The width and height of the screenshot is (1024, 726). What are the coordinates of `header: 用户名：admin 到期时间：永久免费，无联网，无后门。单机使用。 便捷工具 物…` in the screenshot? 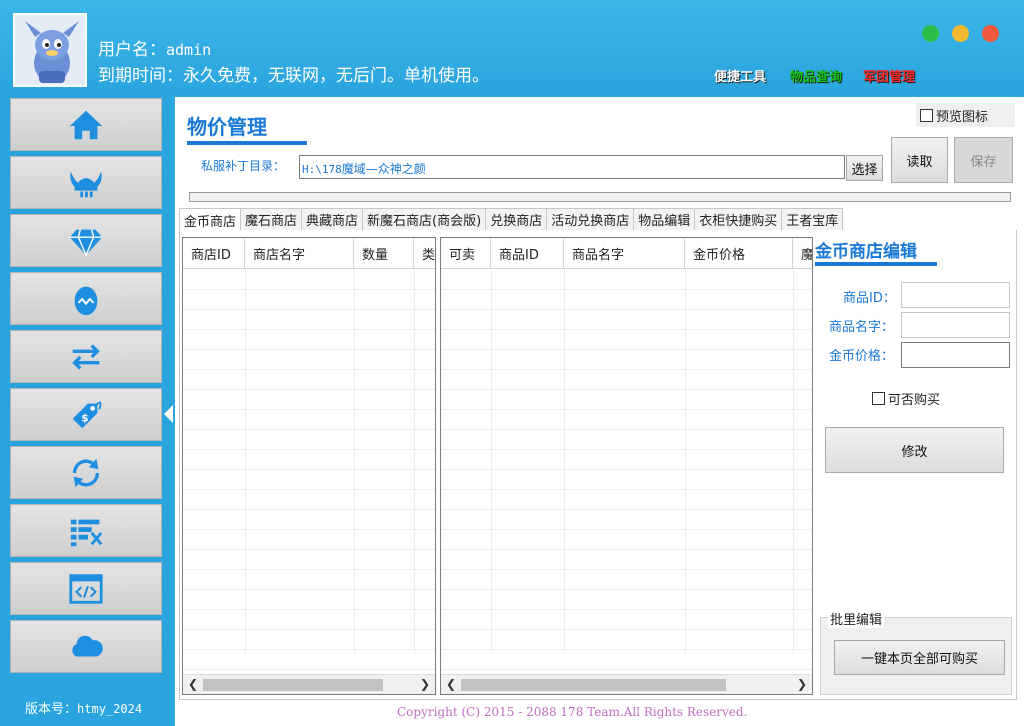 It's located at (512, 47).